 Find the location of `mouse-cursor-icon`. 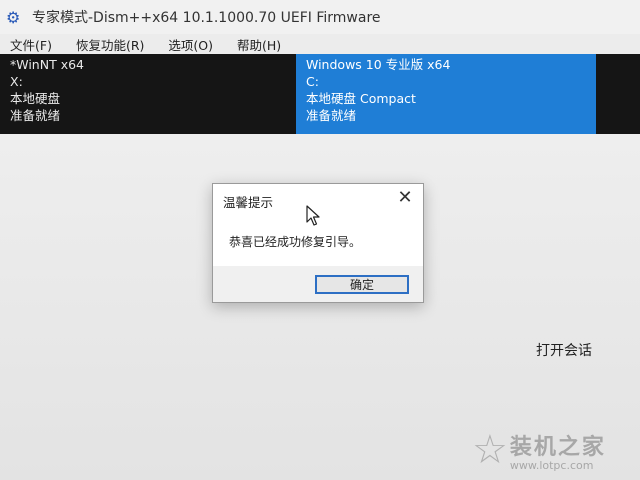

mouse-cursor-icon is located at coordinates (313, 215).